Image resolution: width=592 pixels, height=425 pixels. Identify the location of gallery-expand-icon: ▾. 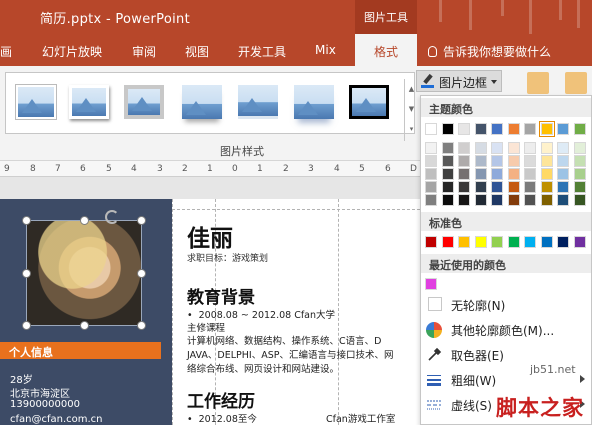
(411, 129).